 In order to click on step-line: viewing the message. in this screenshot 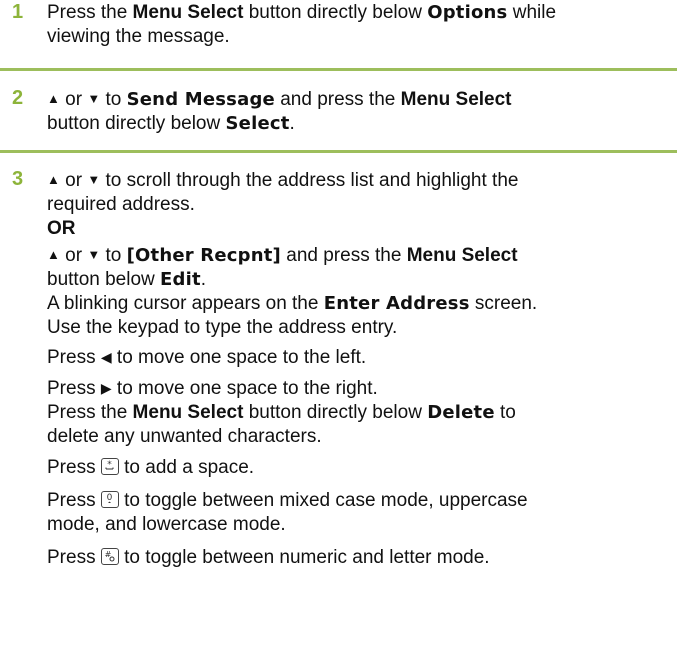, I will do `click(138, 36)`.